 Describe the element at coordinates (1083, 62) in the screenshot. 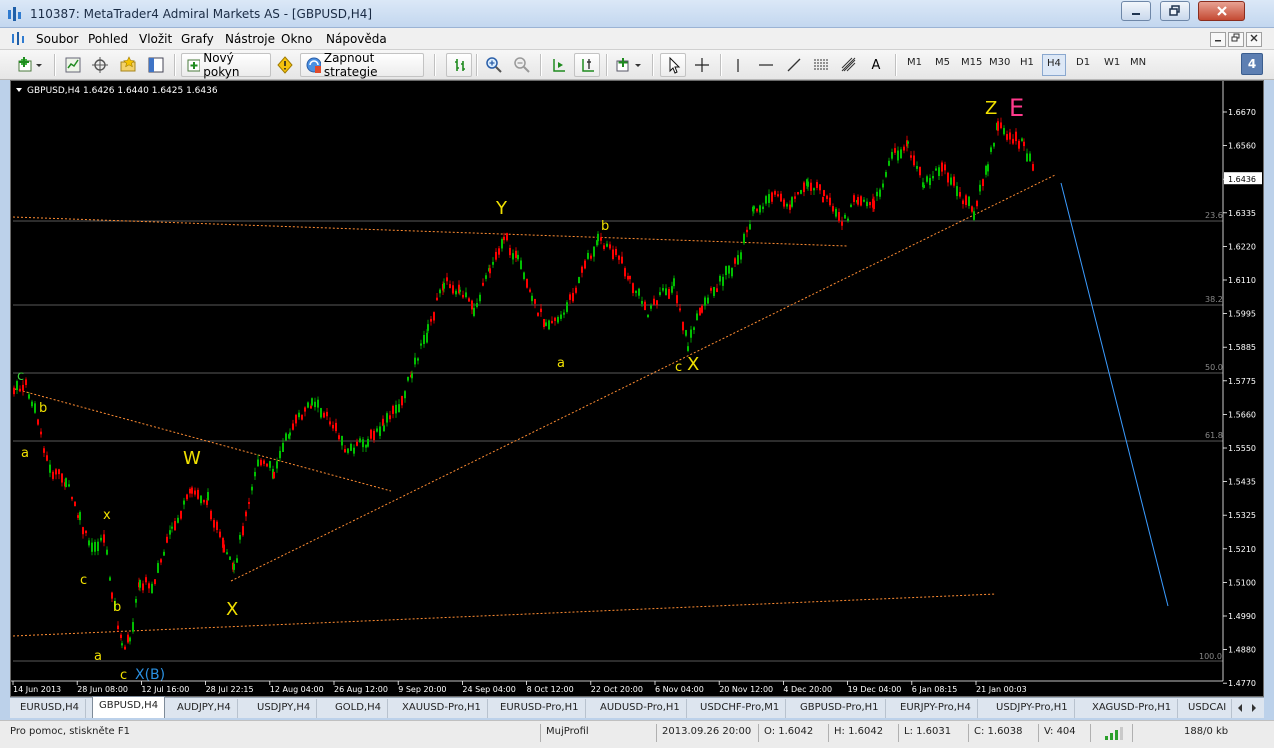

I see `timeframe-d1: D1` at that location.